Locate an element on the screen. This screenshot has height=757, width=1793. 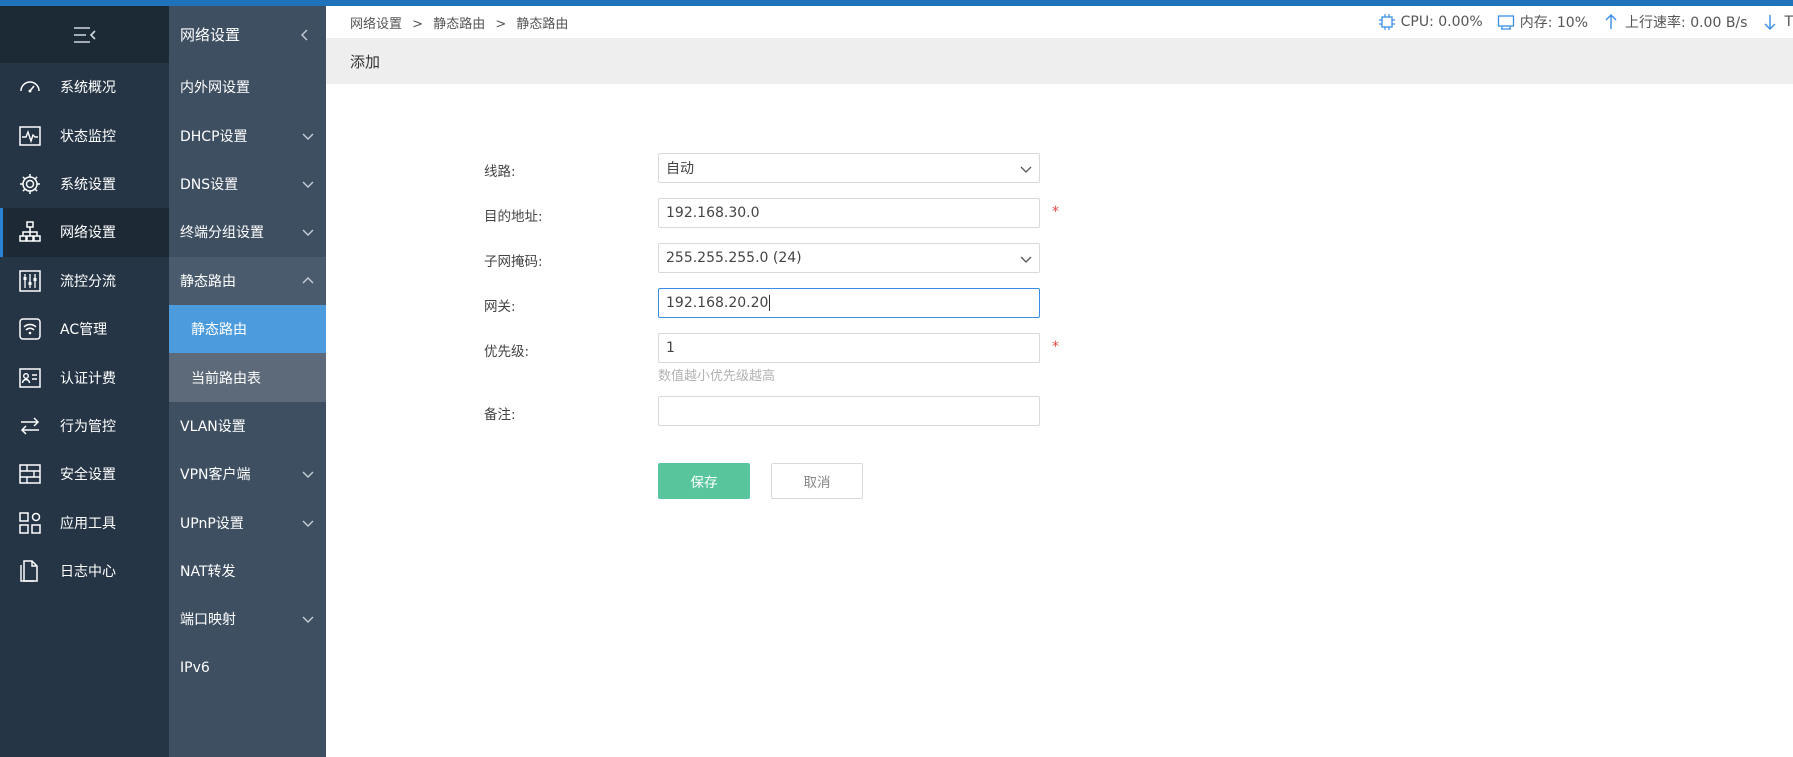
sidebar-item-network-settings: 网络设置 is located at coordinates (84, 232).